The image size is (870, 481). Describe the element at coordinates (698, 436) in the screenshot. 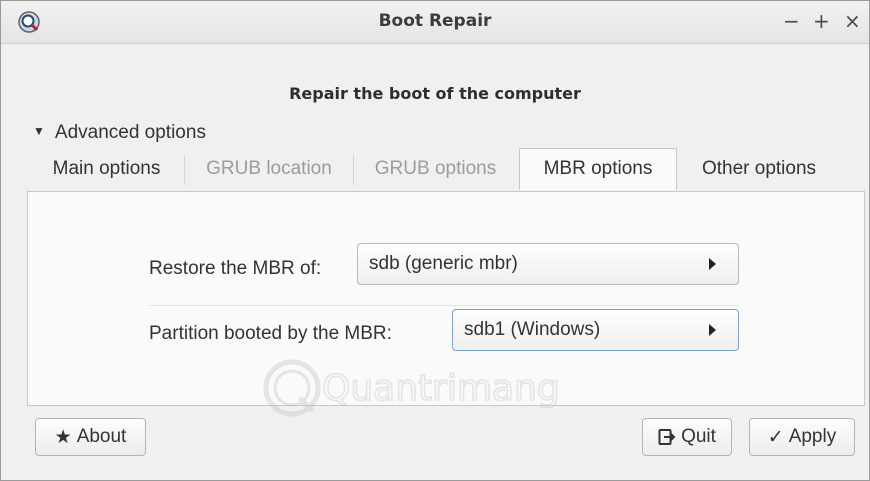

I see `quit-label: Quit` at that location.